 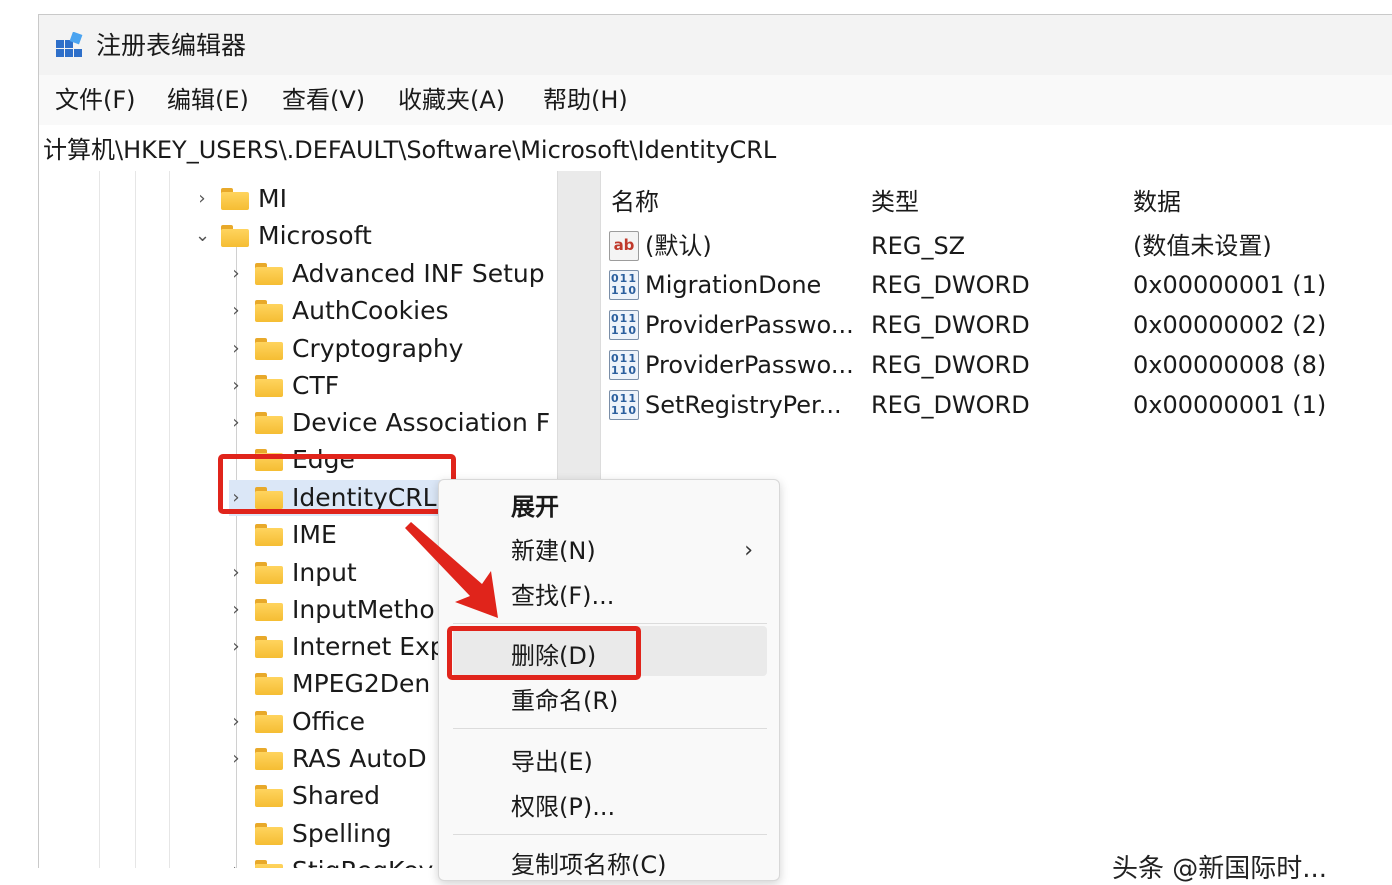 I want to click on delete-highlight-box, so click(x=544, y=653).